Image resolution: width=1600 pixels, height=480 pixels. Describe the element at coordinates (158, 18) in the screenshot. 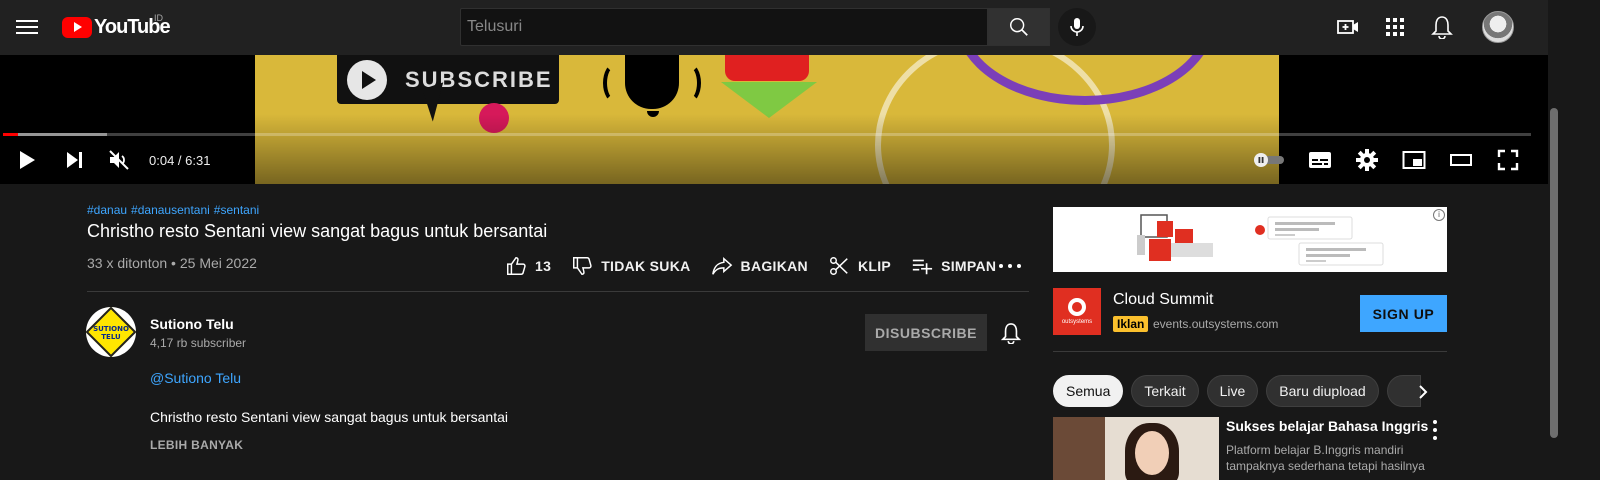

I see `country-code: ID` at that location.